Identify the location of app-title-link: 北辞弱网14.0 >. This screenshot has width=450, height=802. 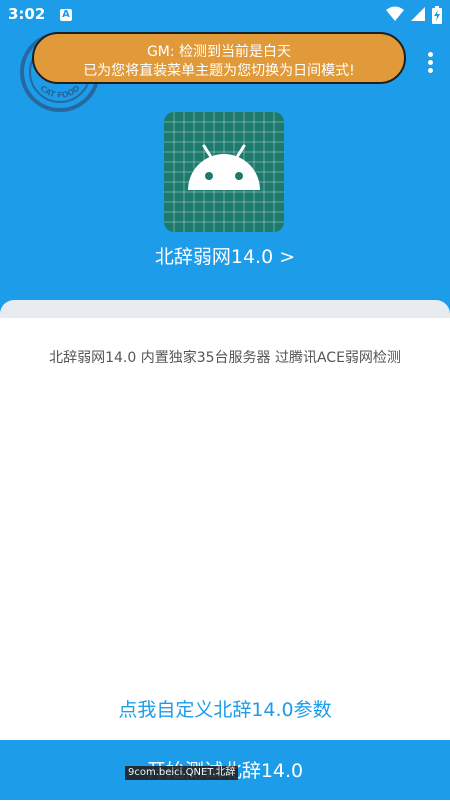
(225, 255).